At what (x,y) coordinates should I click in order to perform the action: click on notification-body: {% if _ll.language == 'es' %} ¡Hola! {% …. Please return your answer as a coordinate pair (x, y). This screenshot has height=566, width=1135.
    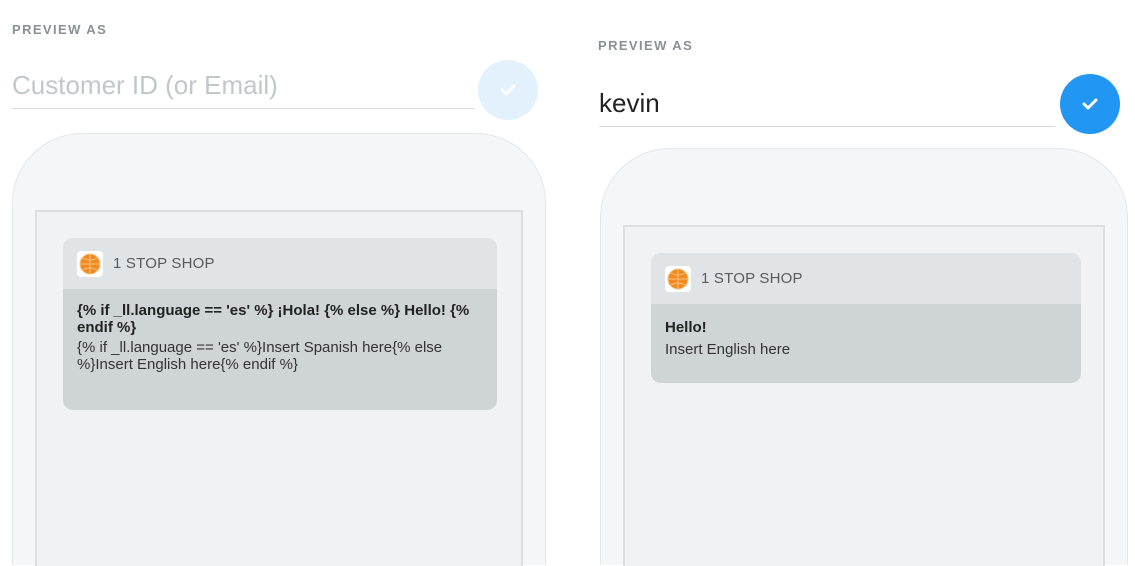
    Looking at the image, I should click on (280, 331).